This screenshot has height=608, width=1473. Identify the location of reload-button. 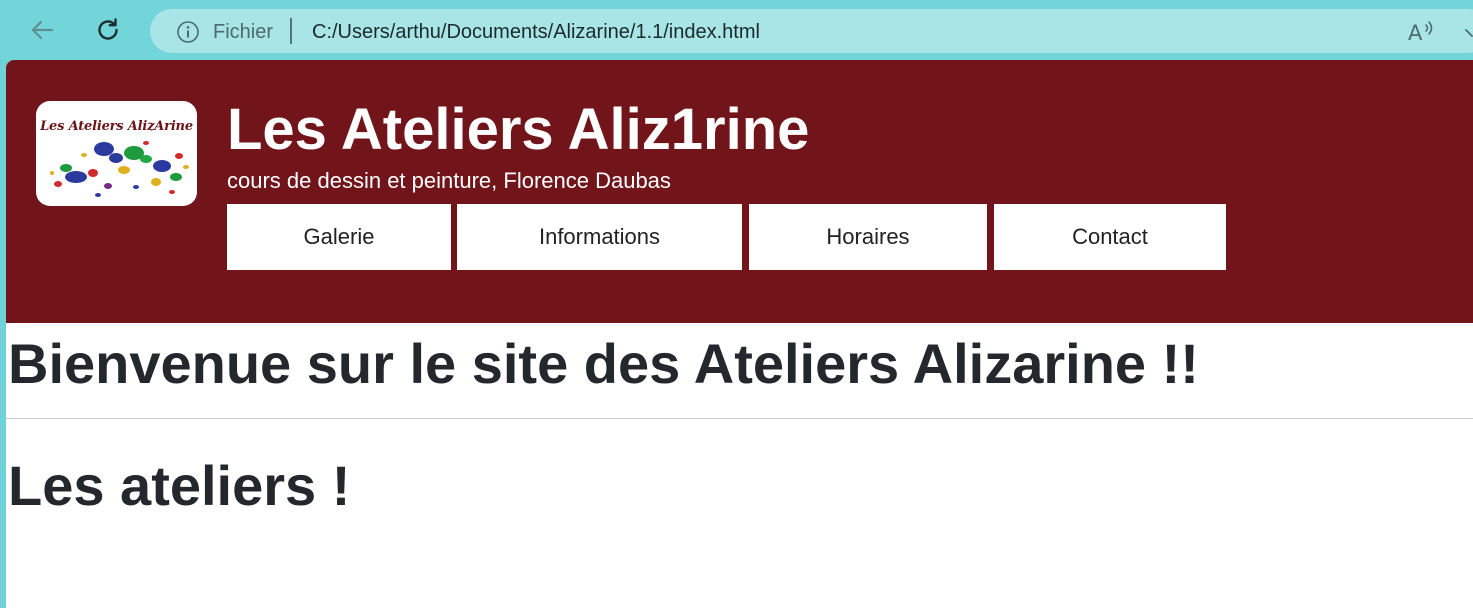
(108, 30).